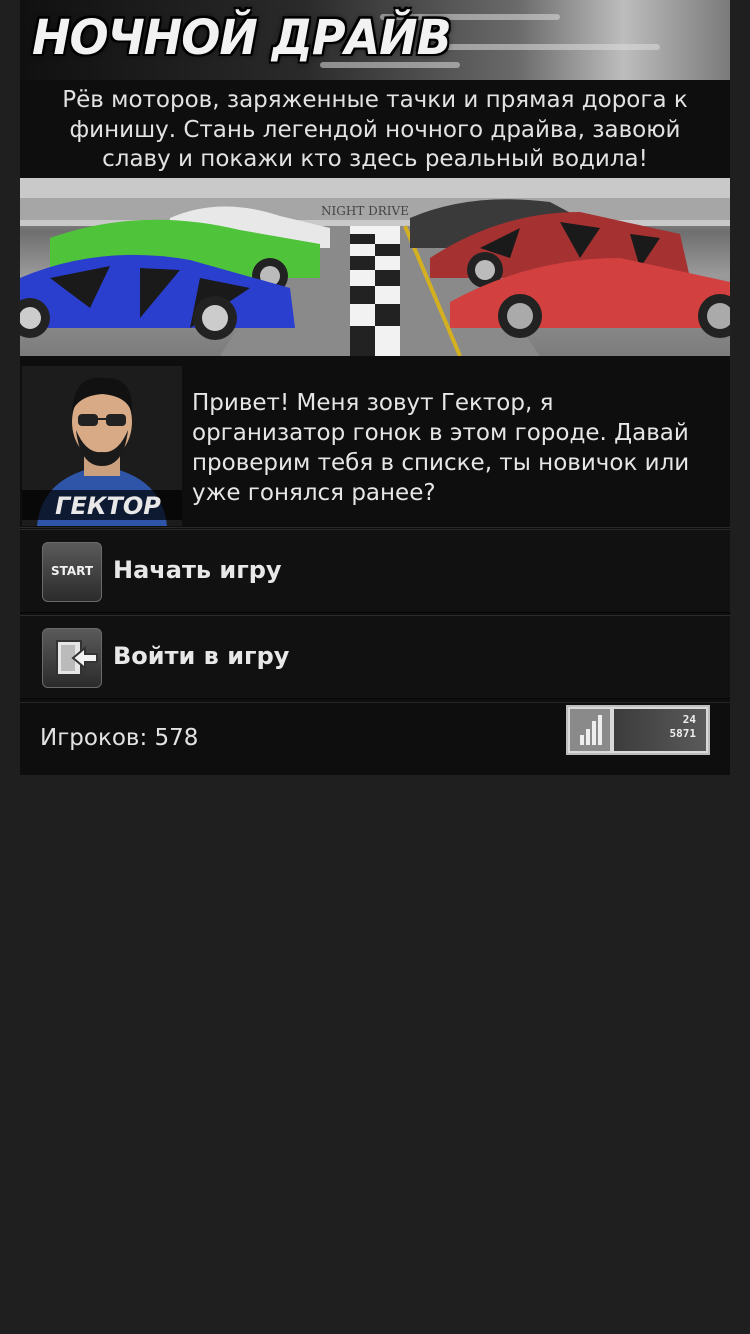 This screenshot has height=1334, width=750. I want to click on night-drive-sign: NIGHT DRIVE, so click(365, 211).